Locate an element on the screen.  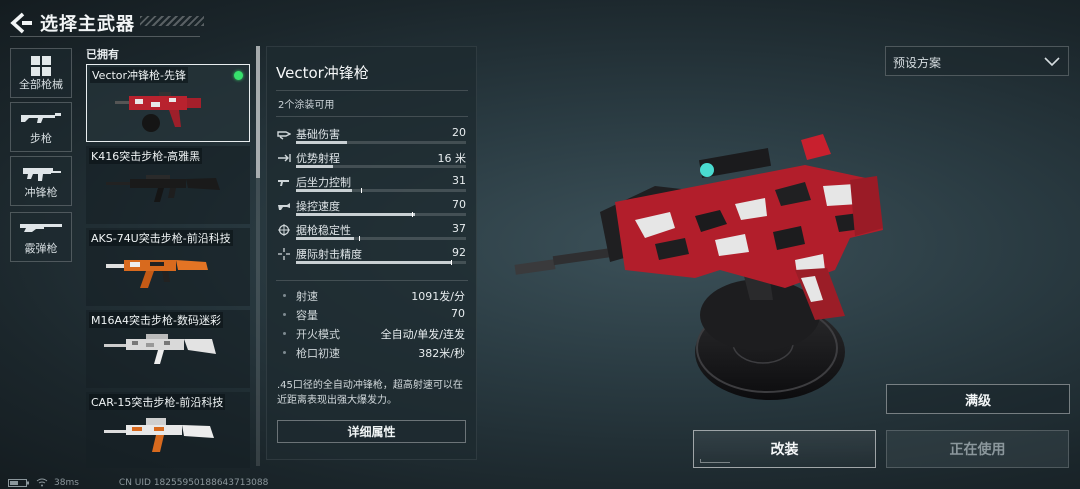
weapon-card-m16a4: M16A4突击步枪-数码迷彩 is located at coordinates (168, 349).